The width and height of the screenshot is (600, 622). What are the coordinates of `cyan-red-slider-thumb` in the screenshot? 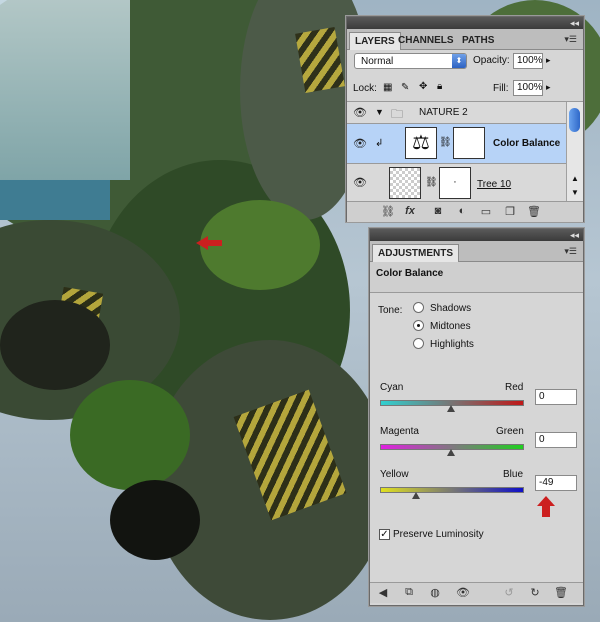 It's located at (451, 408).